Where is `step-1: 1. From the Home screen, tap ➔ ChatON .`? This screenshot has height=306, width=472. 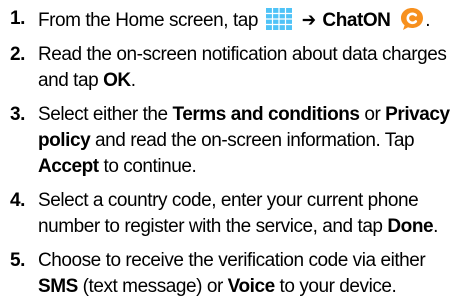 step-1: 1. From the Home screen, tap ➔ ChatON . is located at coordinates (236, 20).